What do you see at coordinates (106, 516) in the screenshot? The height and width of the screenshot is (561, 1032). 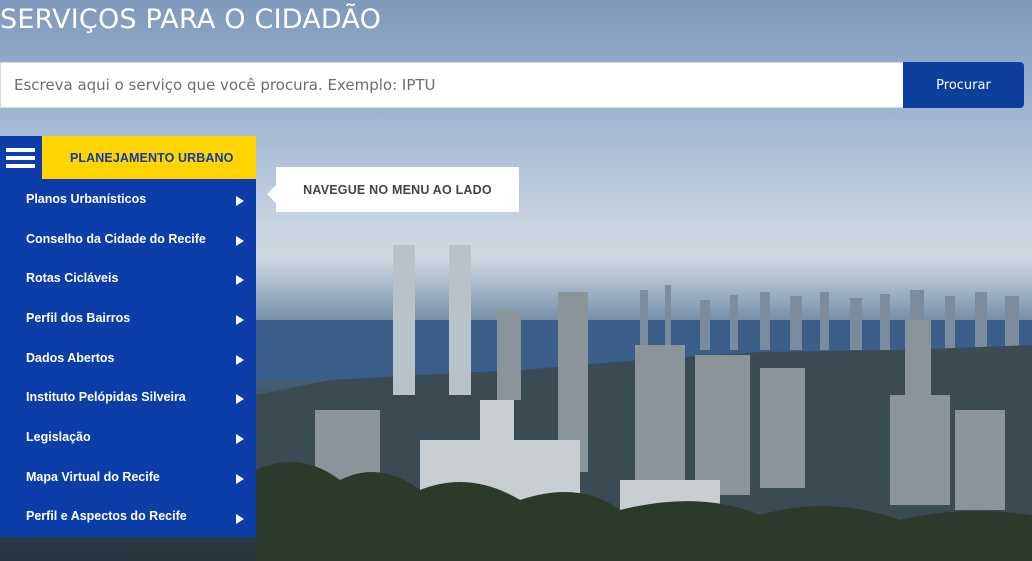 I see `menu-item-label: Perfil e Aspectos do Recife` at bounding box center [106, 516].